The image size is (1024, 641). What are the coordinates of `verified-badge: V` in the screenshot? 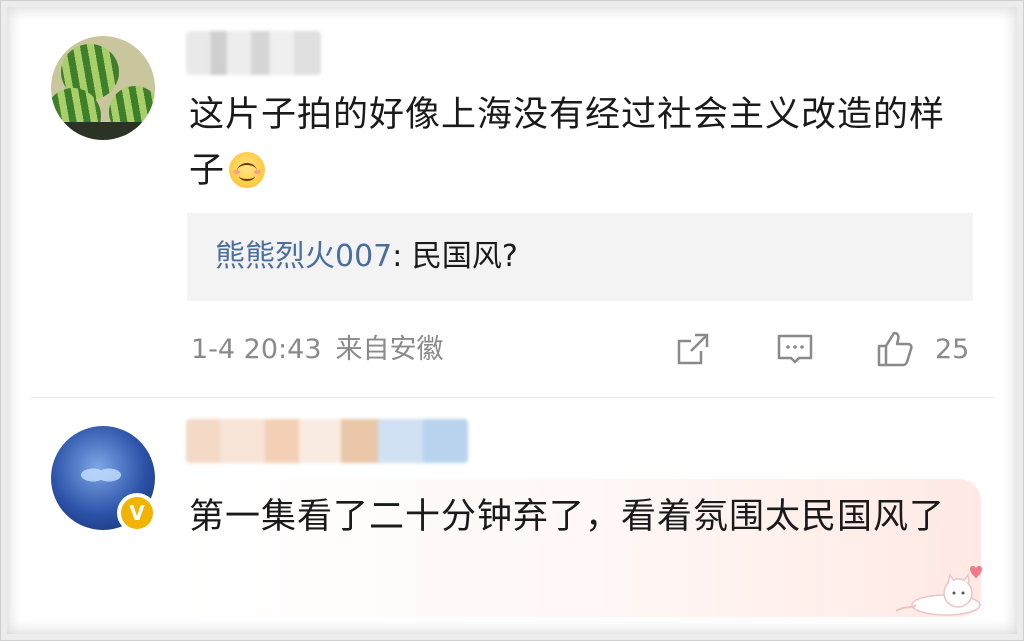 It's located at (137, 513).